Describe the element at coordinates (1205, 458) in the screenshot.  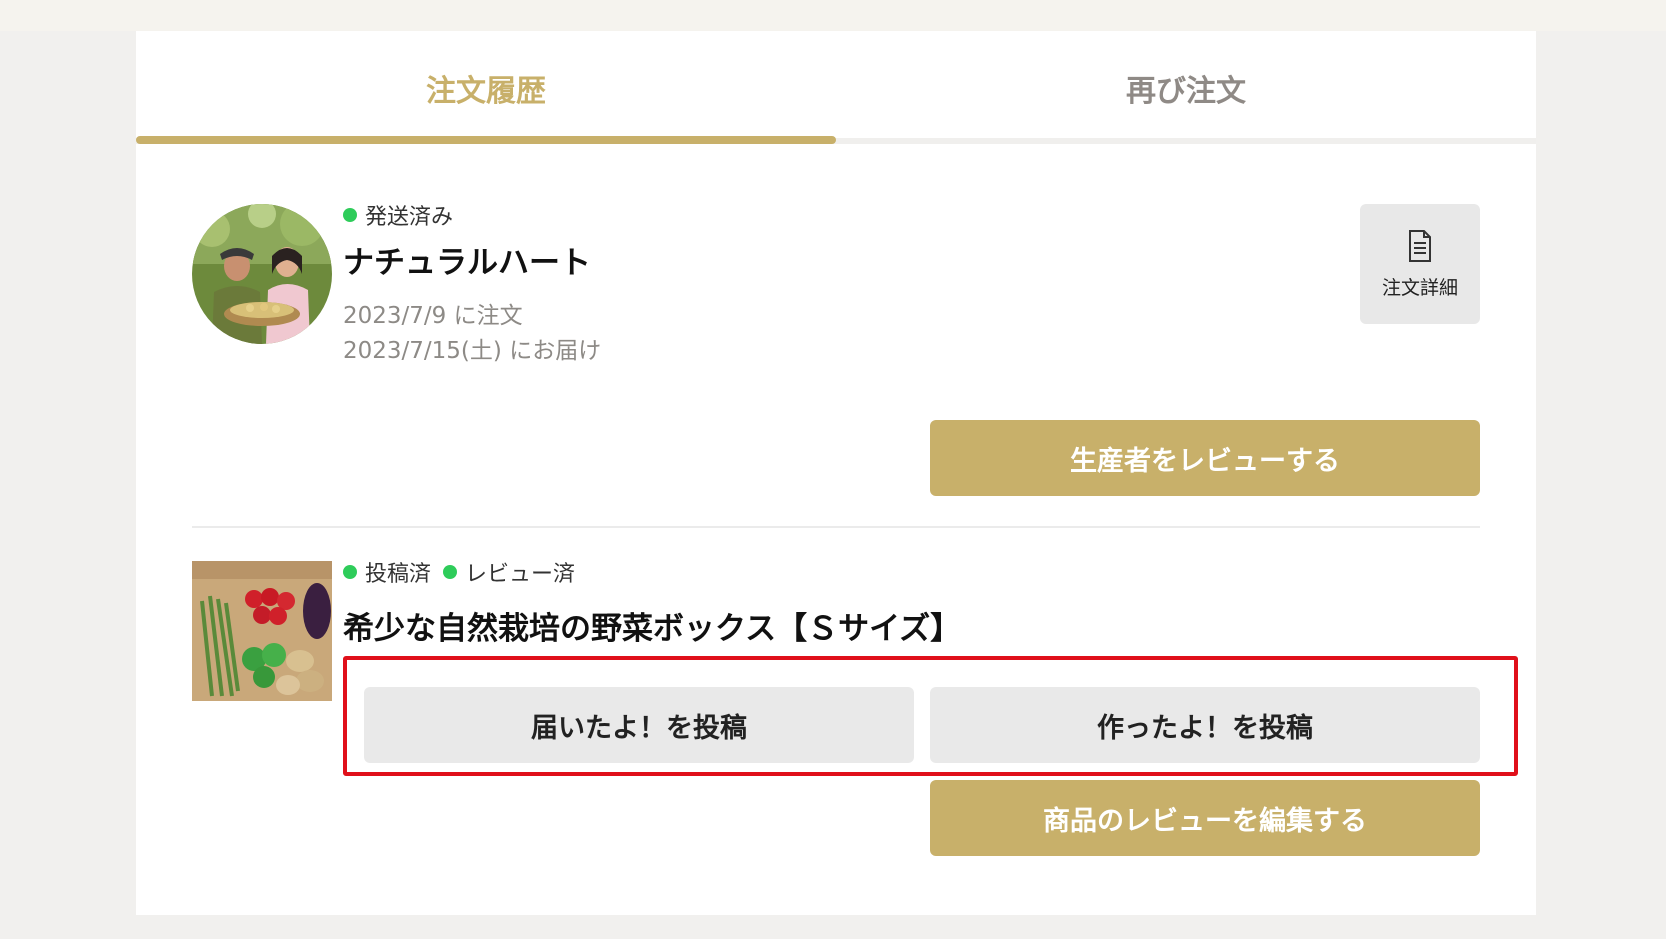
I see `review-producer-button: 生産者をレビューする` at that location.